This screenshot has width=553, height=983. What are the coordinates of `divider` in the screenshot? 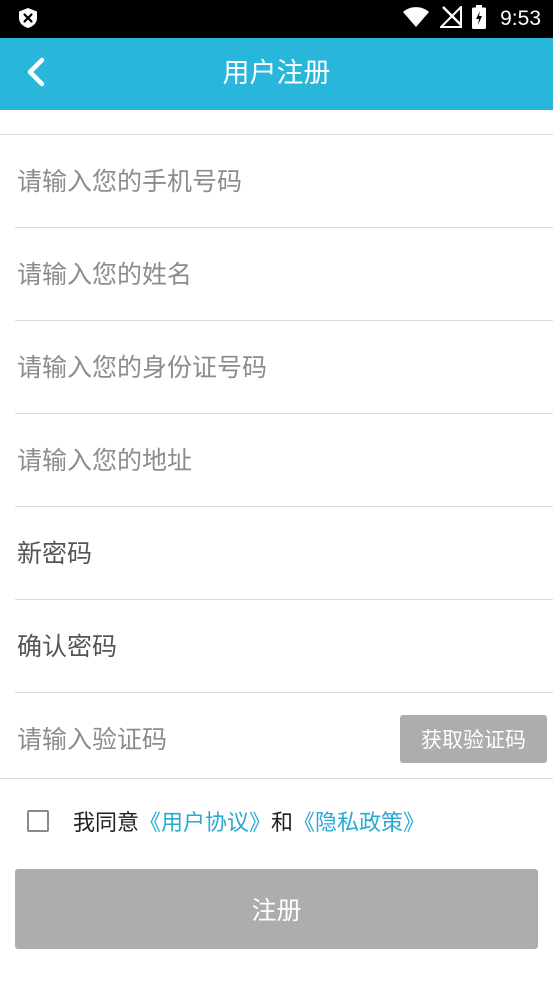 It's located at (276, 778).